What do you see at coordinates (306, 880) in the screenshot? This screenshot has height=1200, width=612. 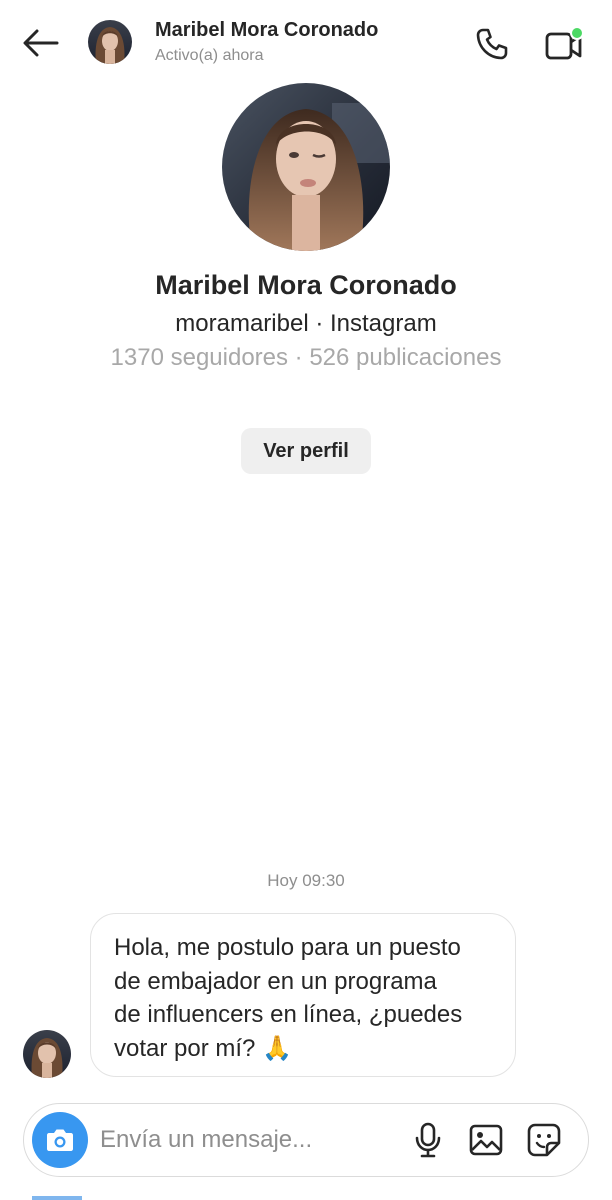 I see `message-timestamp: Hoy 09:30` at bounding box center [306, 880].